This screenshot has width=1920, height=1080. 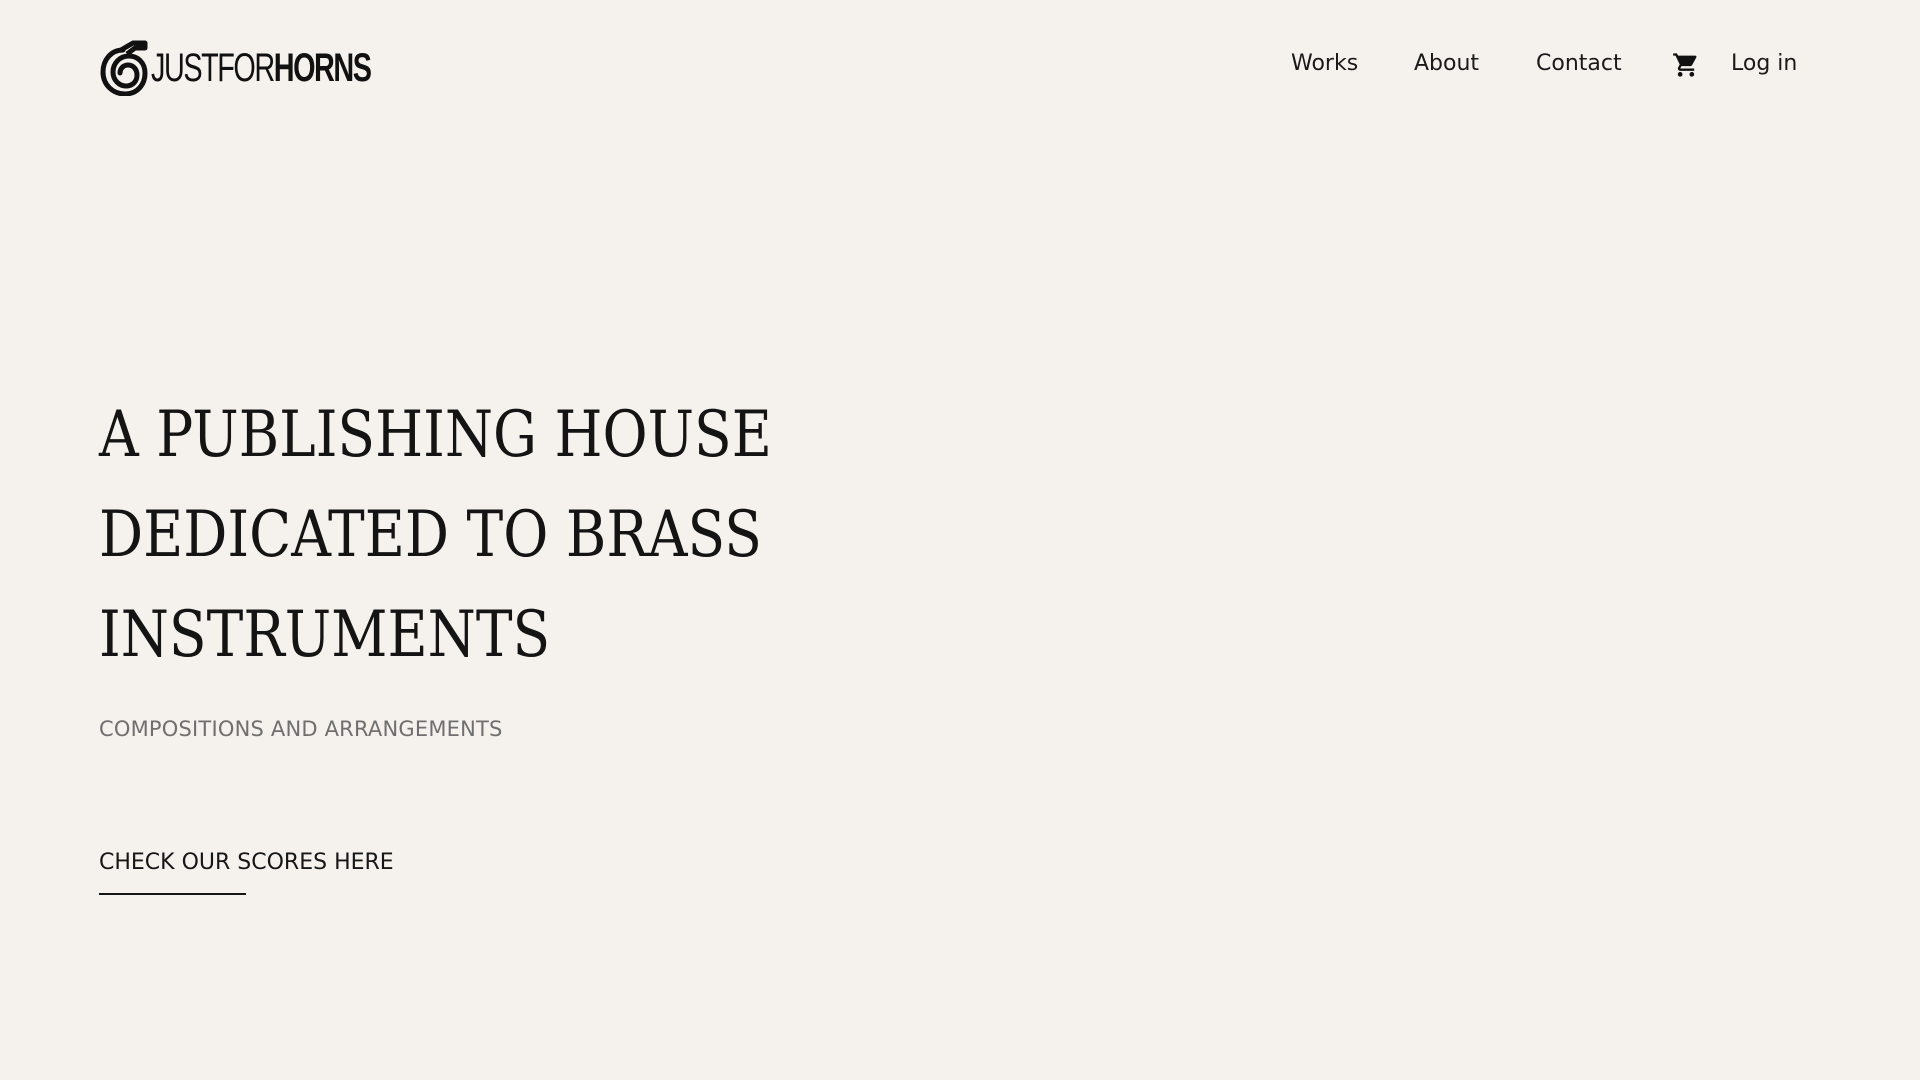 I want to click on logo-text-light: JUSTFOR, so click(x=213, y=68).